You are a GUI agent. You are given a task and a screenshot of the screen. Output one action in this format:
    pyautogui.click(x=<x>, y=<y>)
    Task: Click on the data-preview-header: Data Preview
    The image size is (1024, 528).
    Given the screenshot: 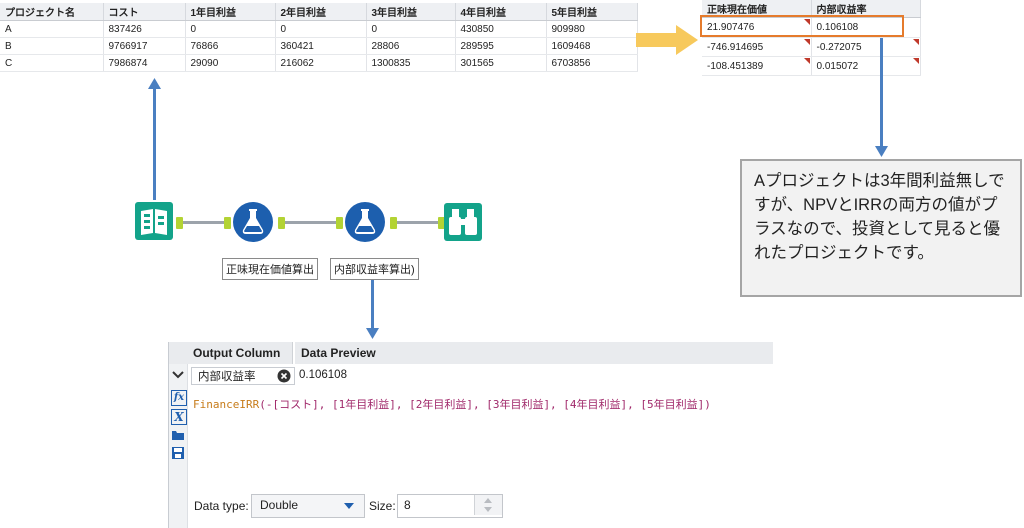 What is the action you would take?
    pyautogui.click(x=534, y=353)
    